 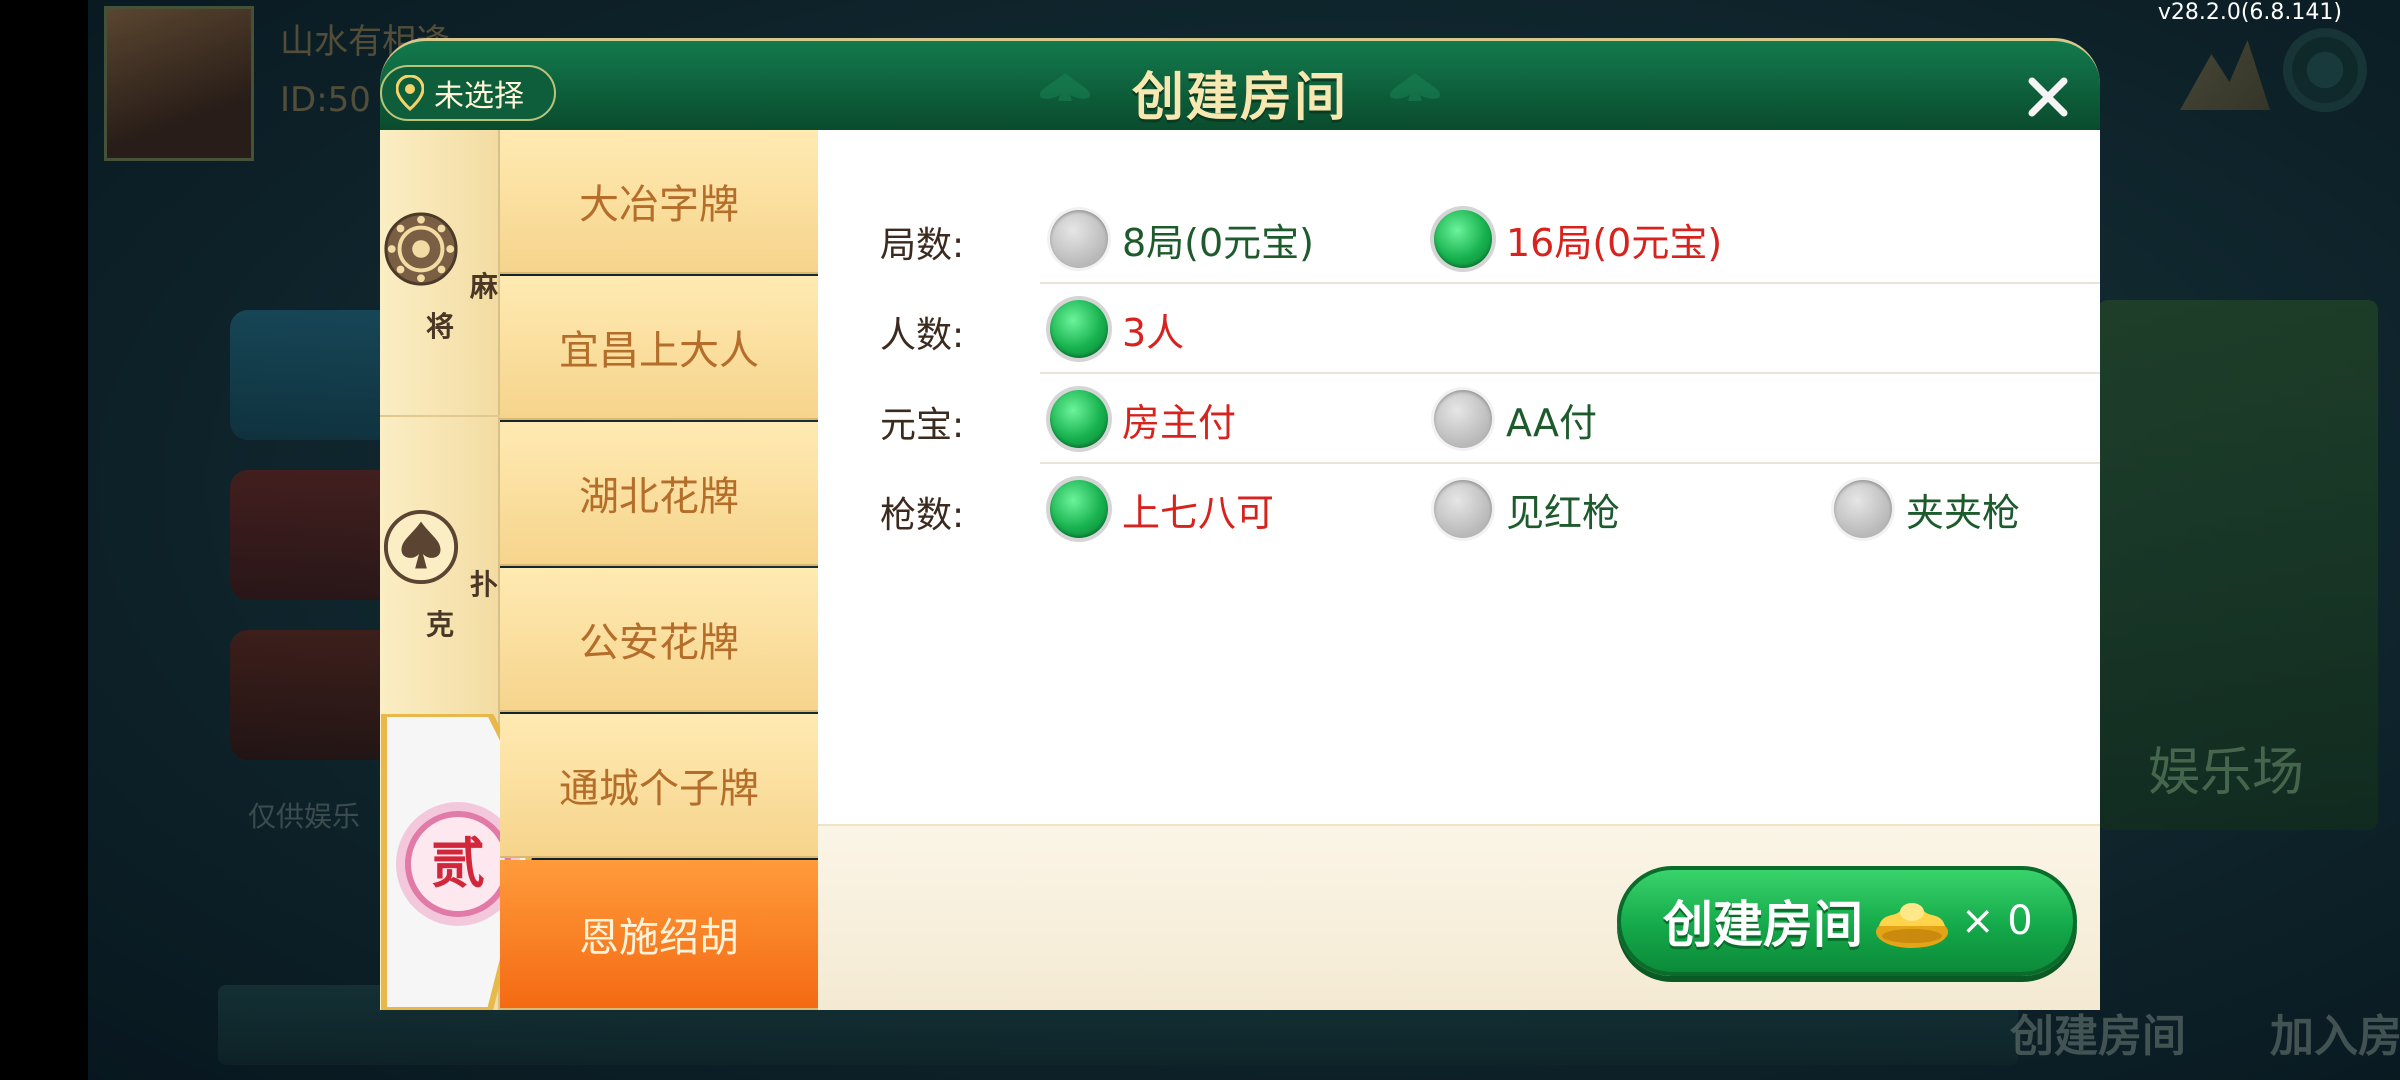 I want to click on guns-jianhongqiang-radio: 见红枪, so click(x=1527, y=509).